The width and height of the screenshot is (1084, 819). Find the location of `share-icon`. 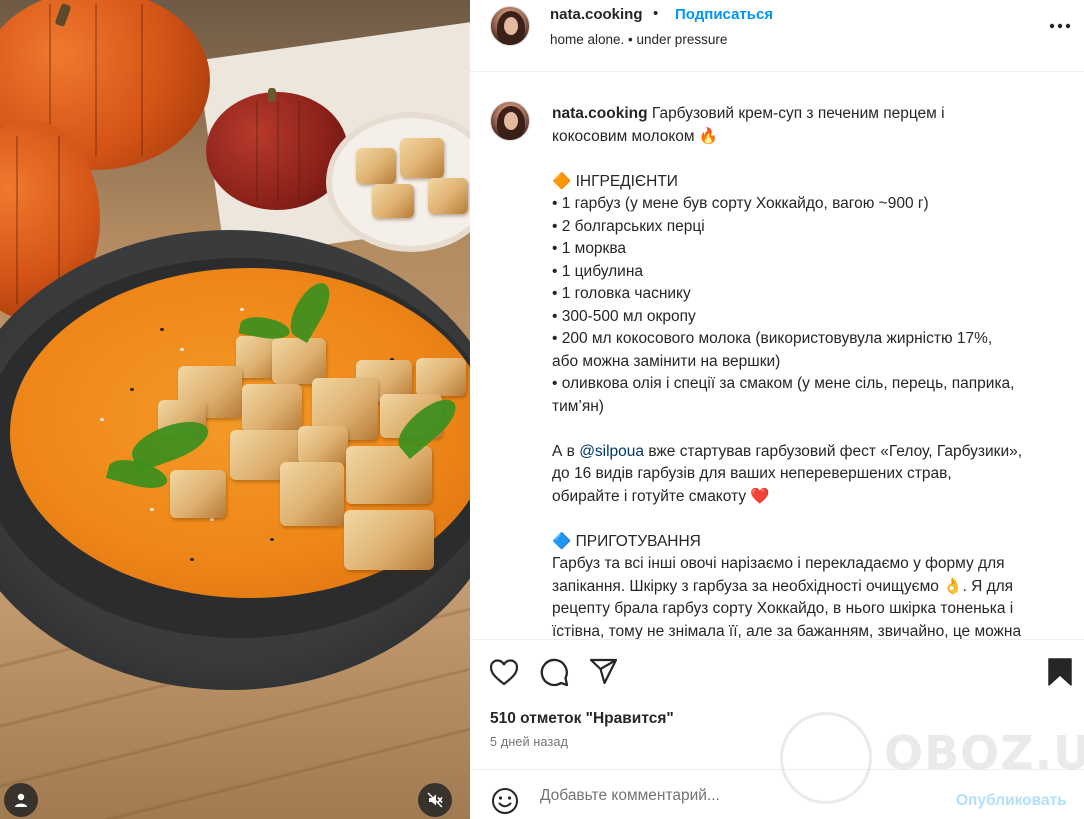

share-icon is located at coordinates (603, 671).